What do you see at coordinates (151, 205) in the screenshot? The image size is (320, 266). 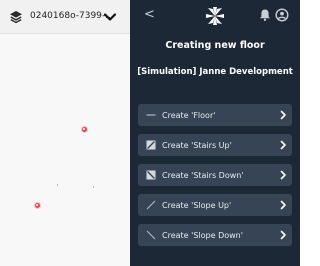 I see `slope-up-icon` at bounding box center [151, 205].